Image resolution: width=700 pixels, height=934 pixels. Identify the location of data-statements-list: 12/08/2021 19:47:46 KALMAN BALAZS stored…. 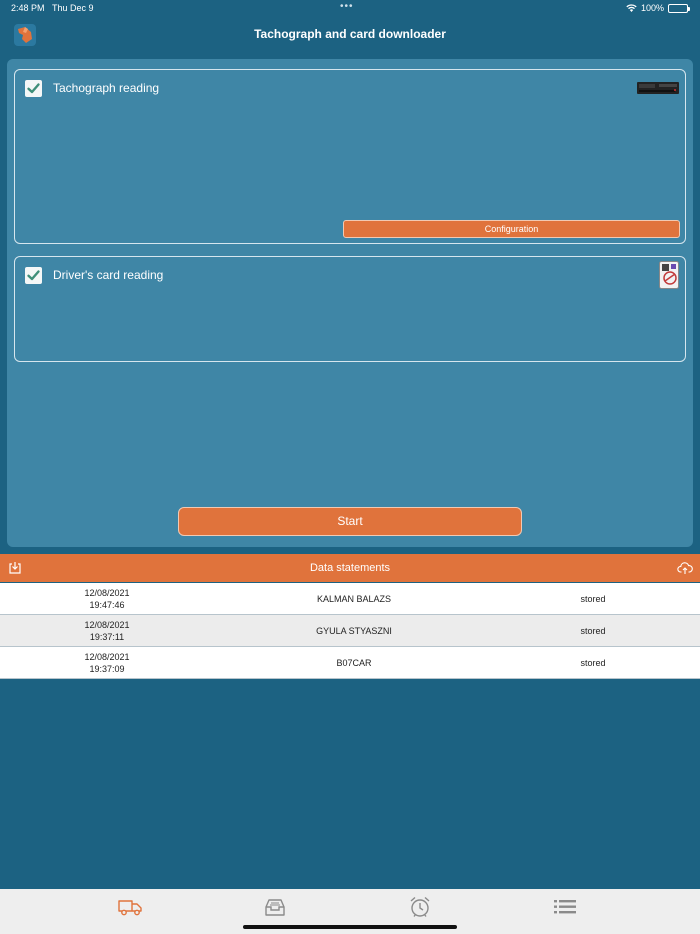
(350, 631).